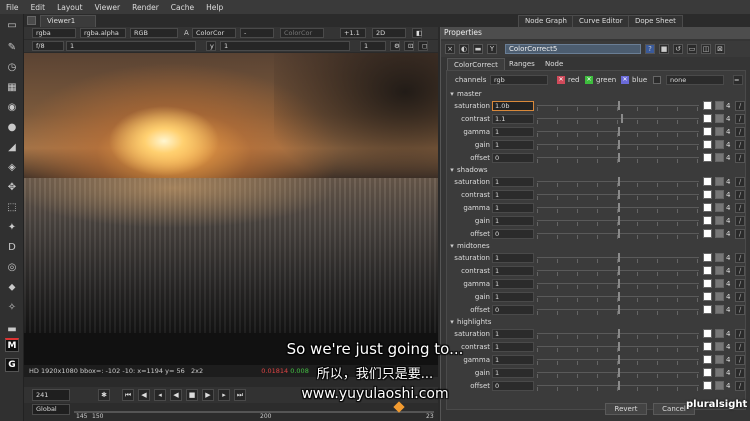 The width and height of the screenshot is (750, 421). I want to click on max-icon: ⊠, so click(720, 49).